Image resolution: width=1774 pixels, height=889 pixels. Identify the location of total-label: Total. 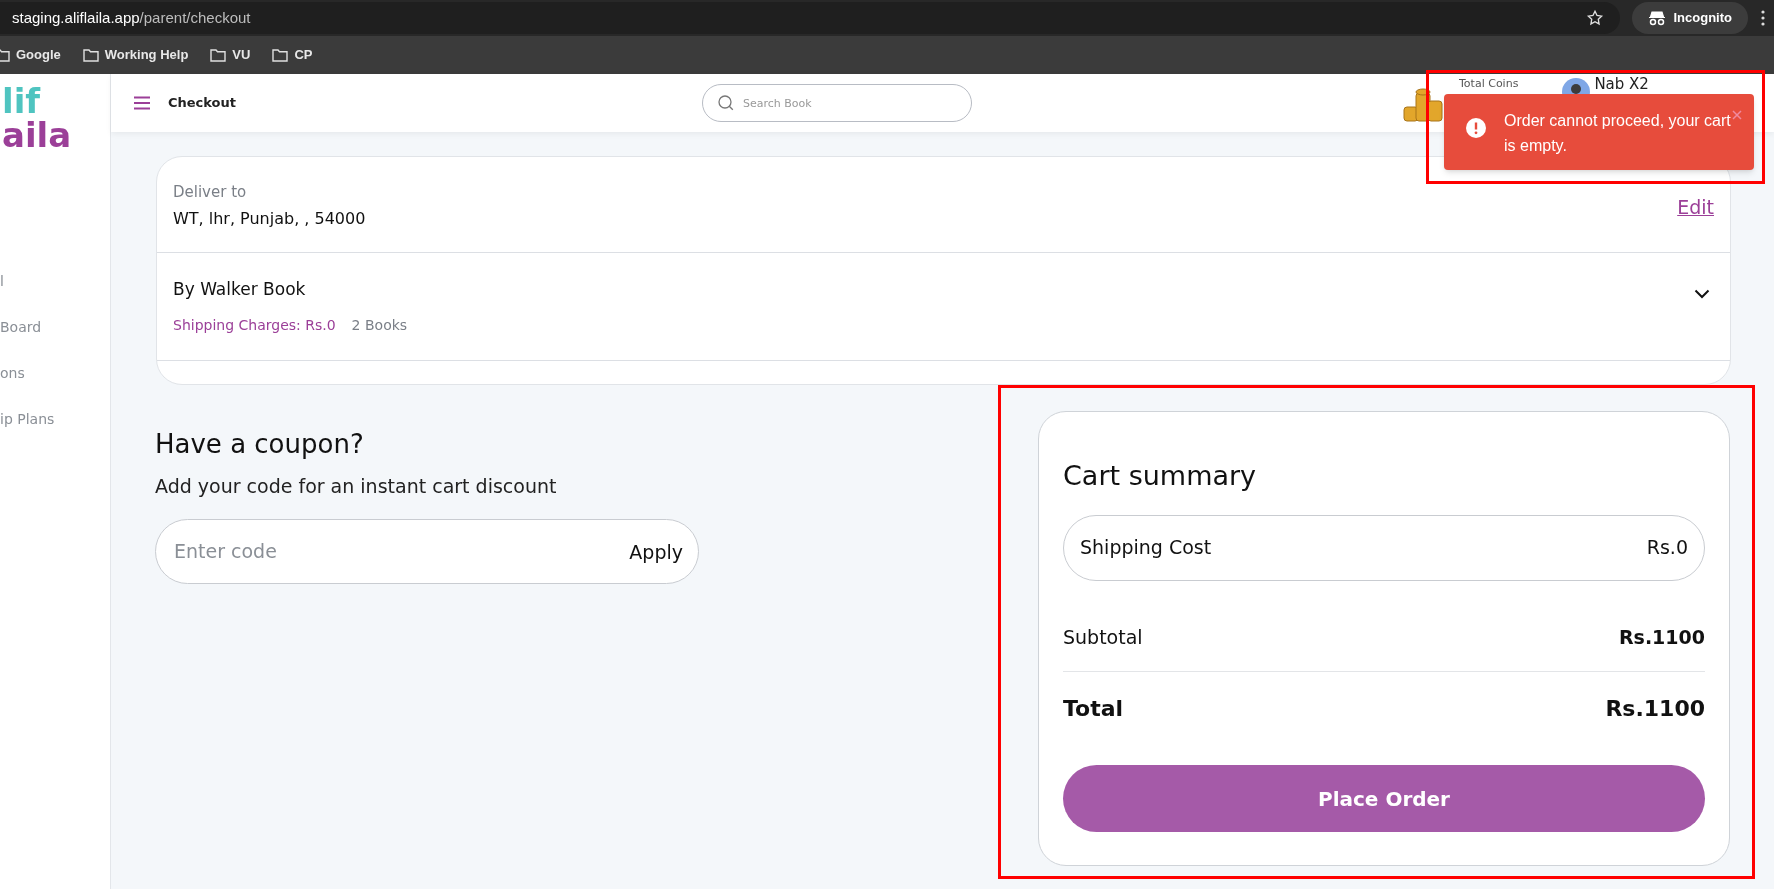
(1093, 709).